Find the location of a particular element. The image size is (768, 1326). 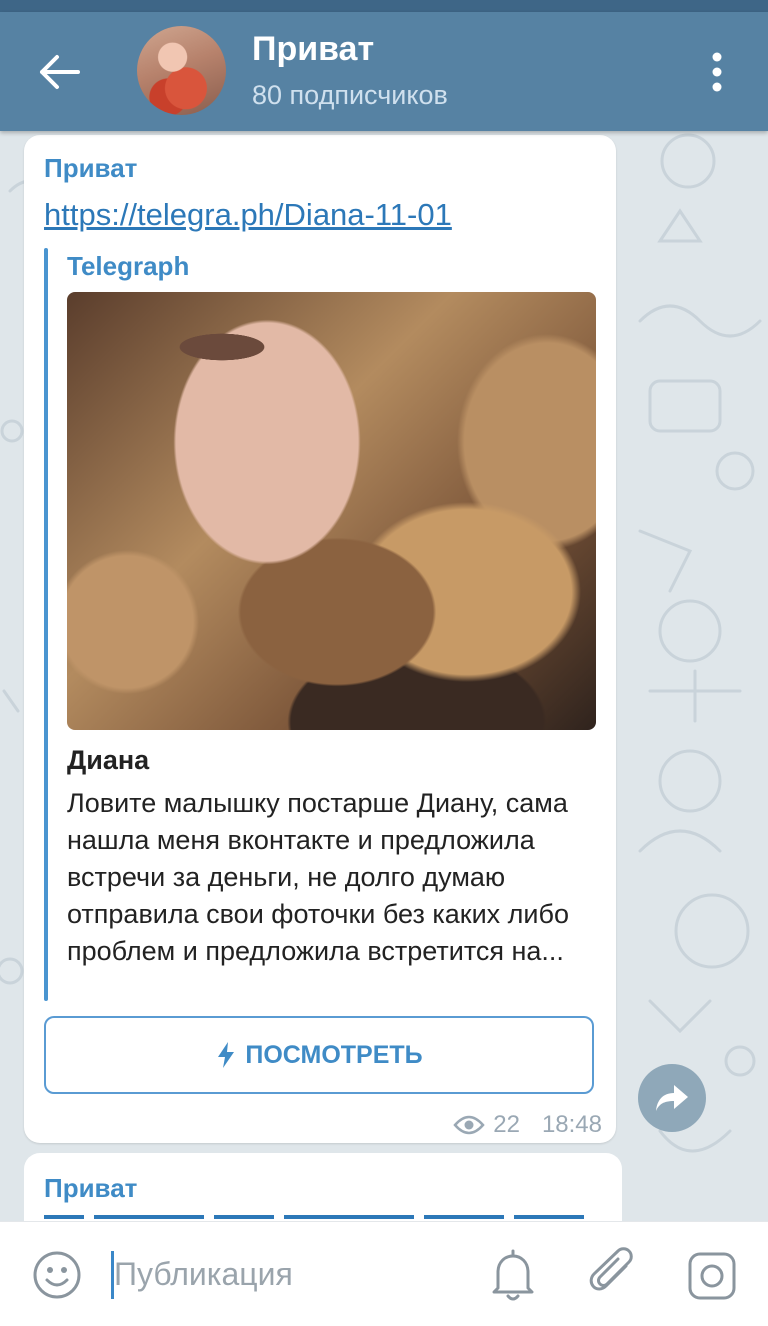

emoji-button is located at coordinates (57, 1275).